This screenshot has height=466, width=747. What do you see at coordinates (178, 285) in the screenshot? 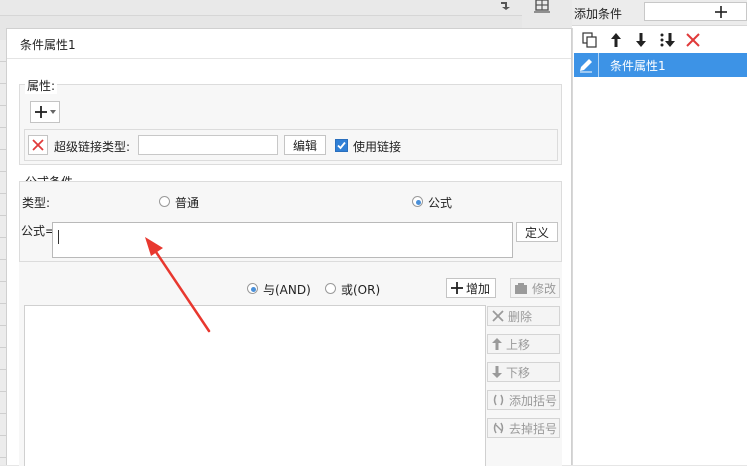
I see `annotation-arrow` at bounding box center [178, 285].